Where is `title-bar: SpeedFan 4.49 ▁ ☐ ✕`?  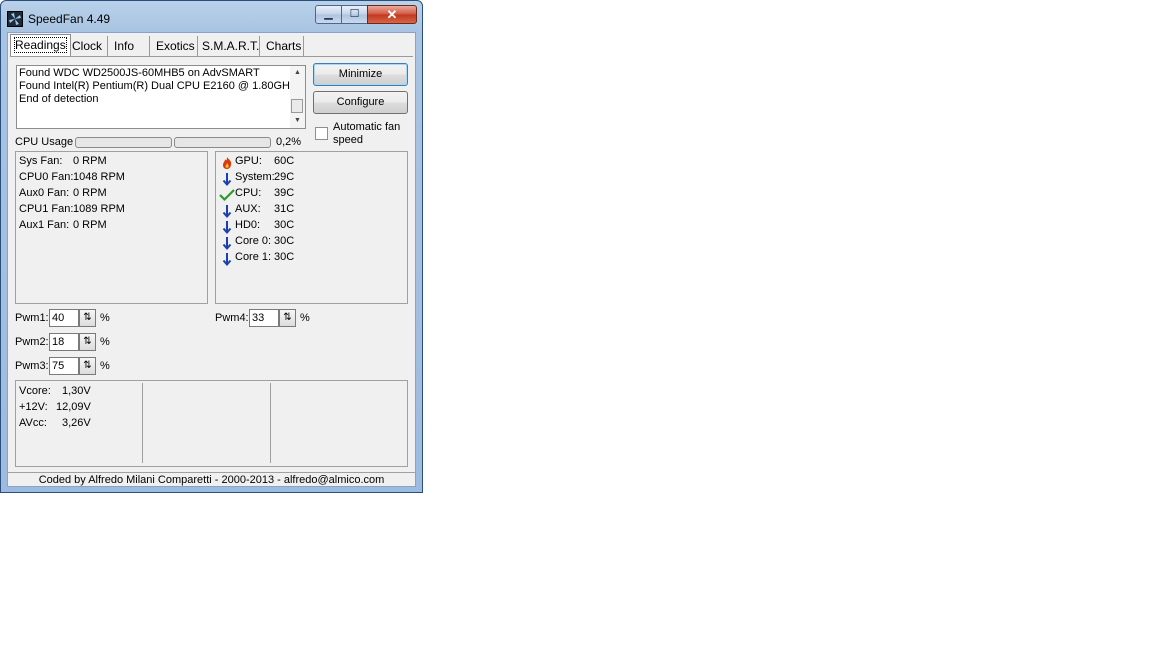
title-bar: SpeedFan 4.49 ▁ ☐ ✕ is located at coordinates (211, 16).